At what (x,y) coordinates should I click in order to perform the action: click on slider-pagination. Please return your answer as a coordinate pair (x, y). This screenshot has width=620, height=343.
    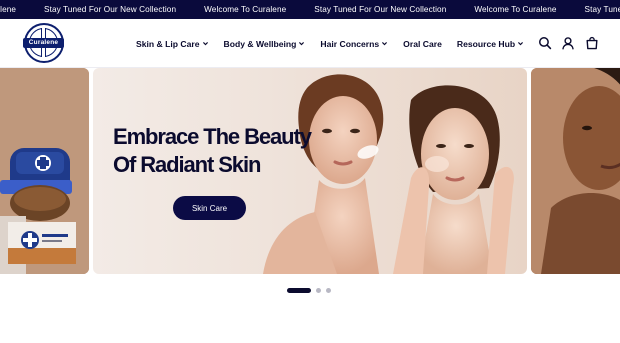
    Looking at the image, I should click on (311, 290).